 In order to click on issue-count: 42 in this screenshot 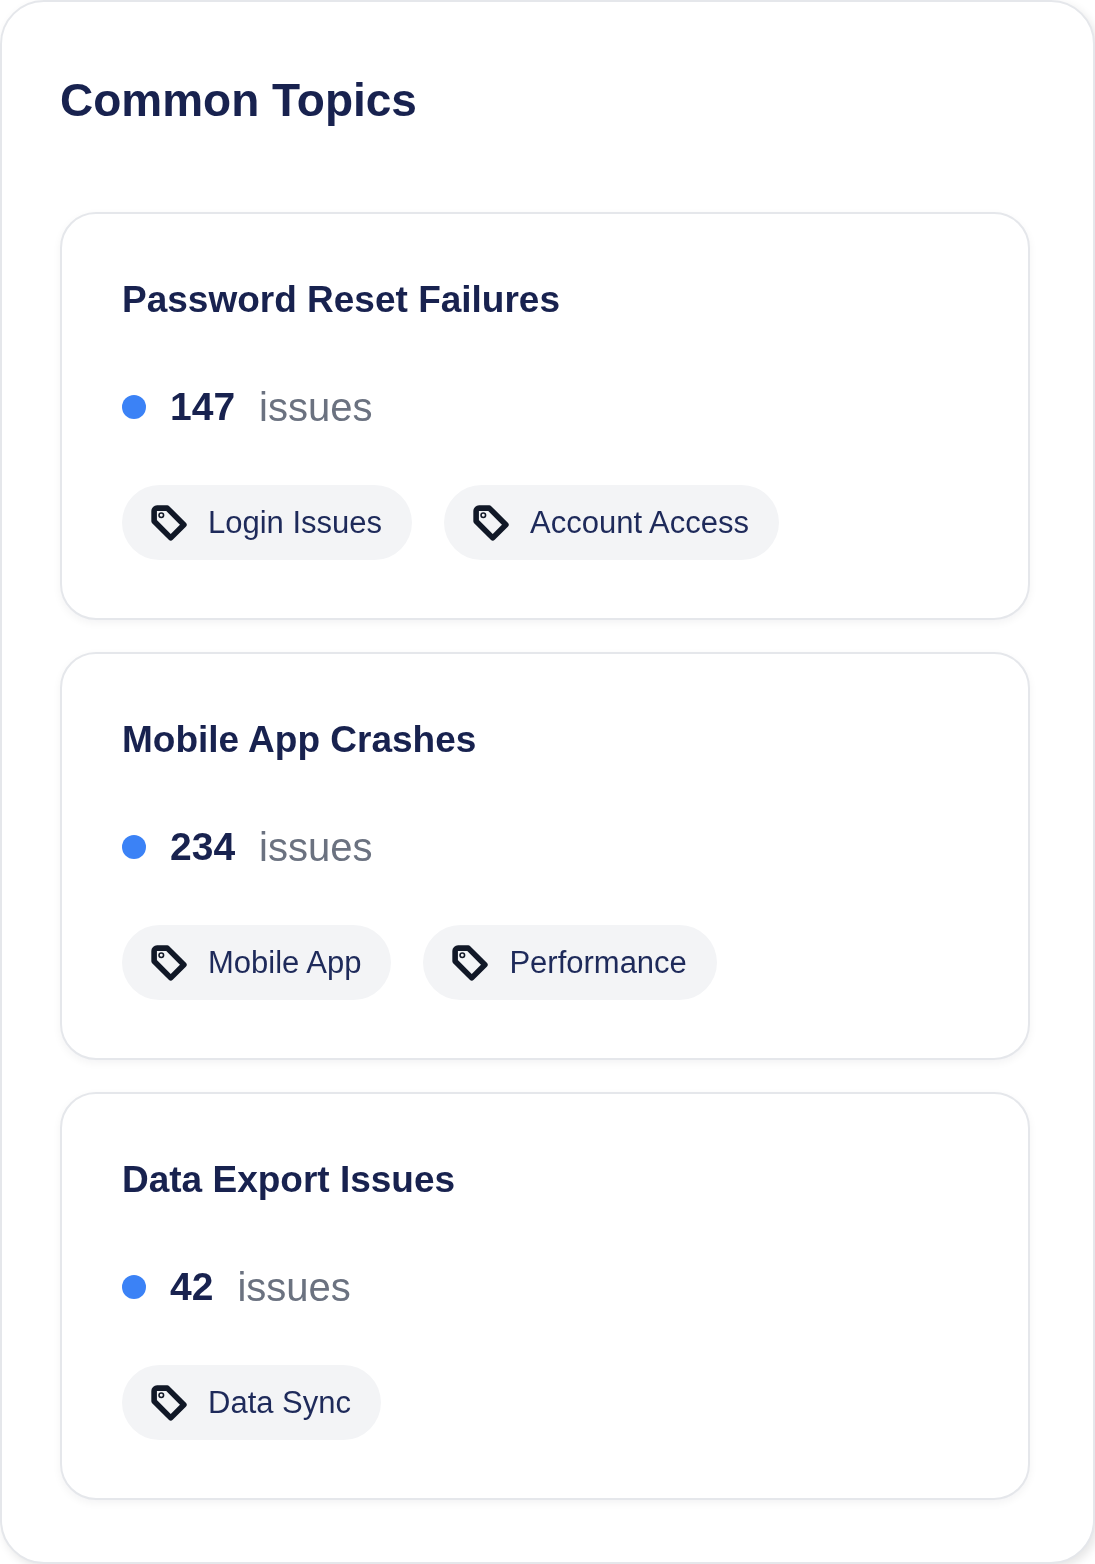, I will do `click(192, 1287)`.